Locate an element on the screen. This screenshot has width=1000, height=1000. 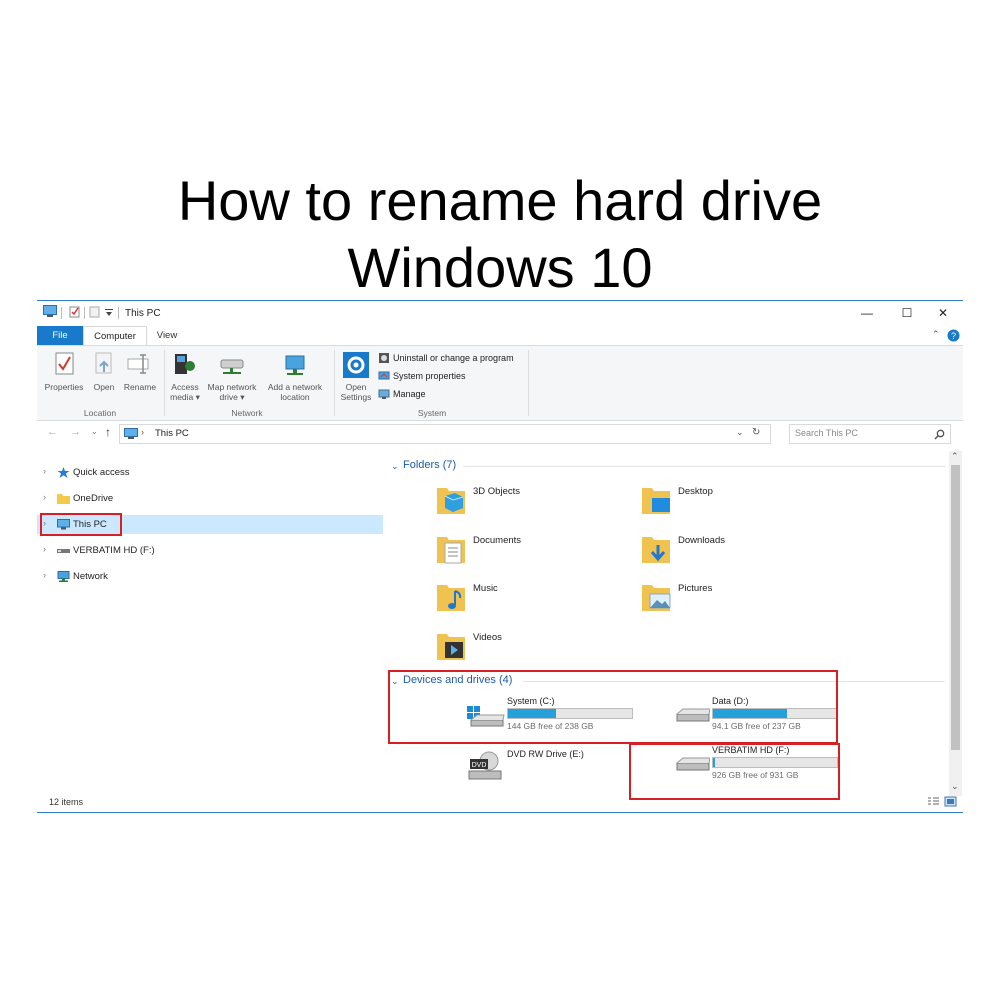
collapse-ribbon-icon: ⌃ is located at coordinates (936, 334).